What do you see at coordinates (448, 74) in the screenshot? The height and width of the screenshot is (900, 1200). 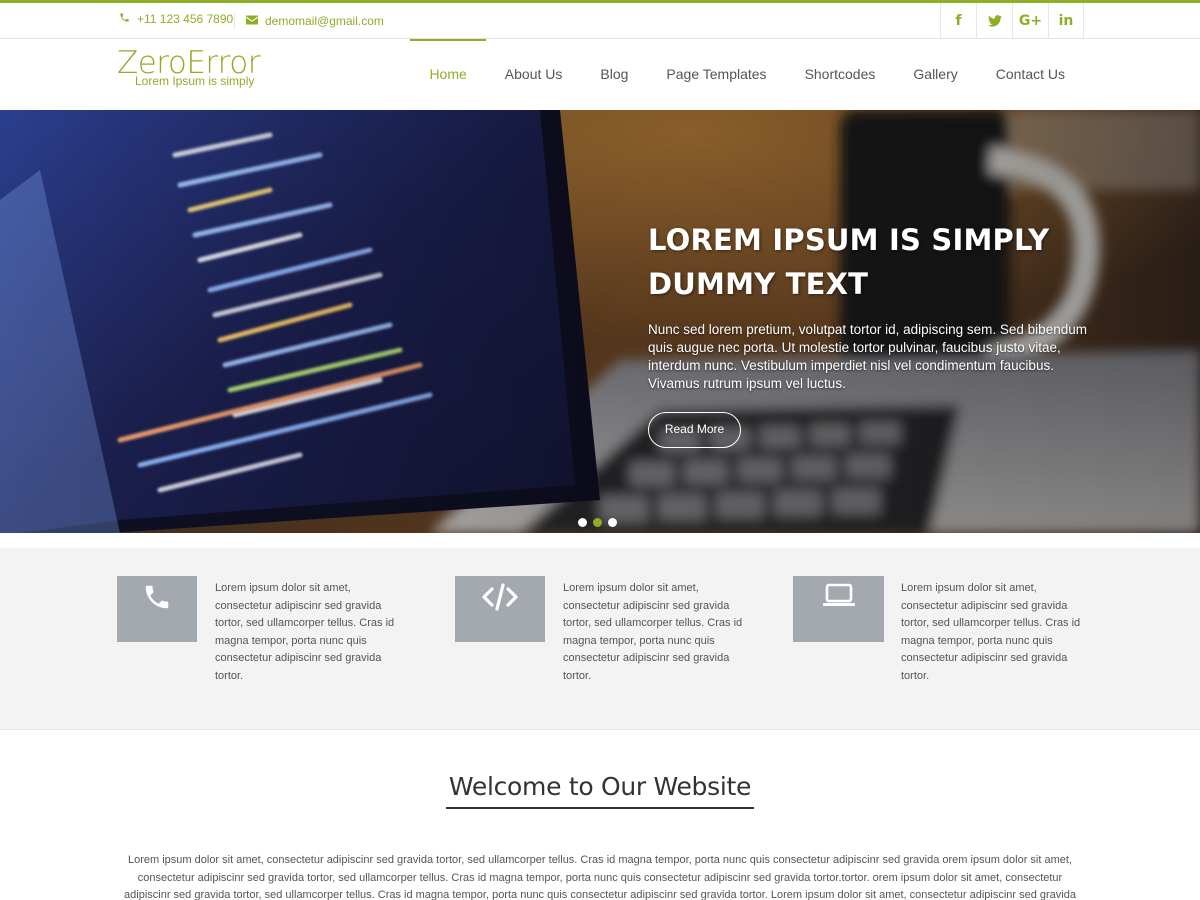 I see `nav-item-home: Home` at bounding box center [448, 74].